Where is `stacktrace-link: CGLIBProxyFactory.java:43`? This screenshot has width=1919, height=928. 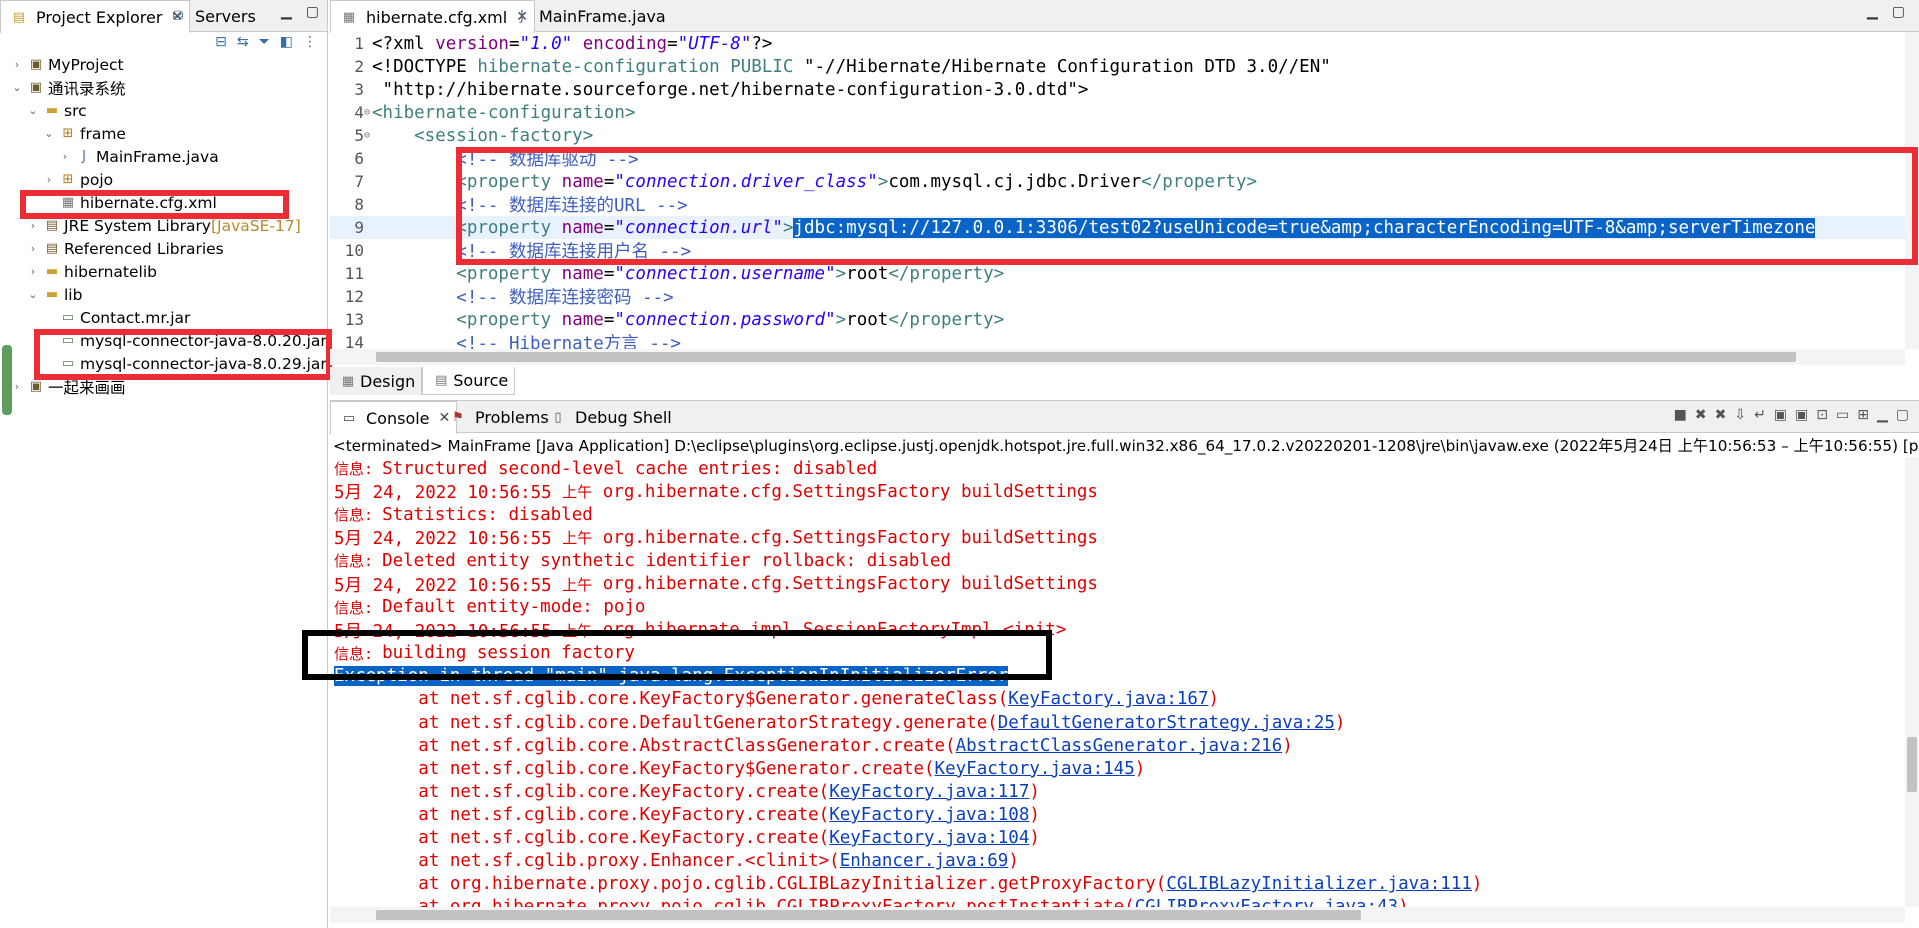
stacktrace-link: CGLIBProxyFactory.java:43 is located at coordinates (1266, 902).